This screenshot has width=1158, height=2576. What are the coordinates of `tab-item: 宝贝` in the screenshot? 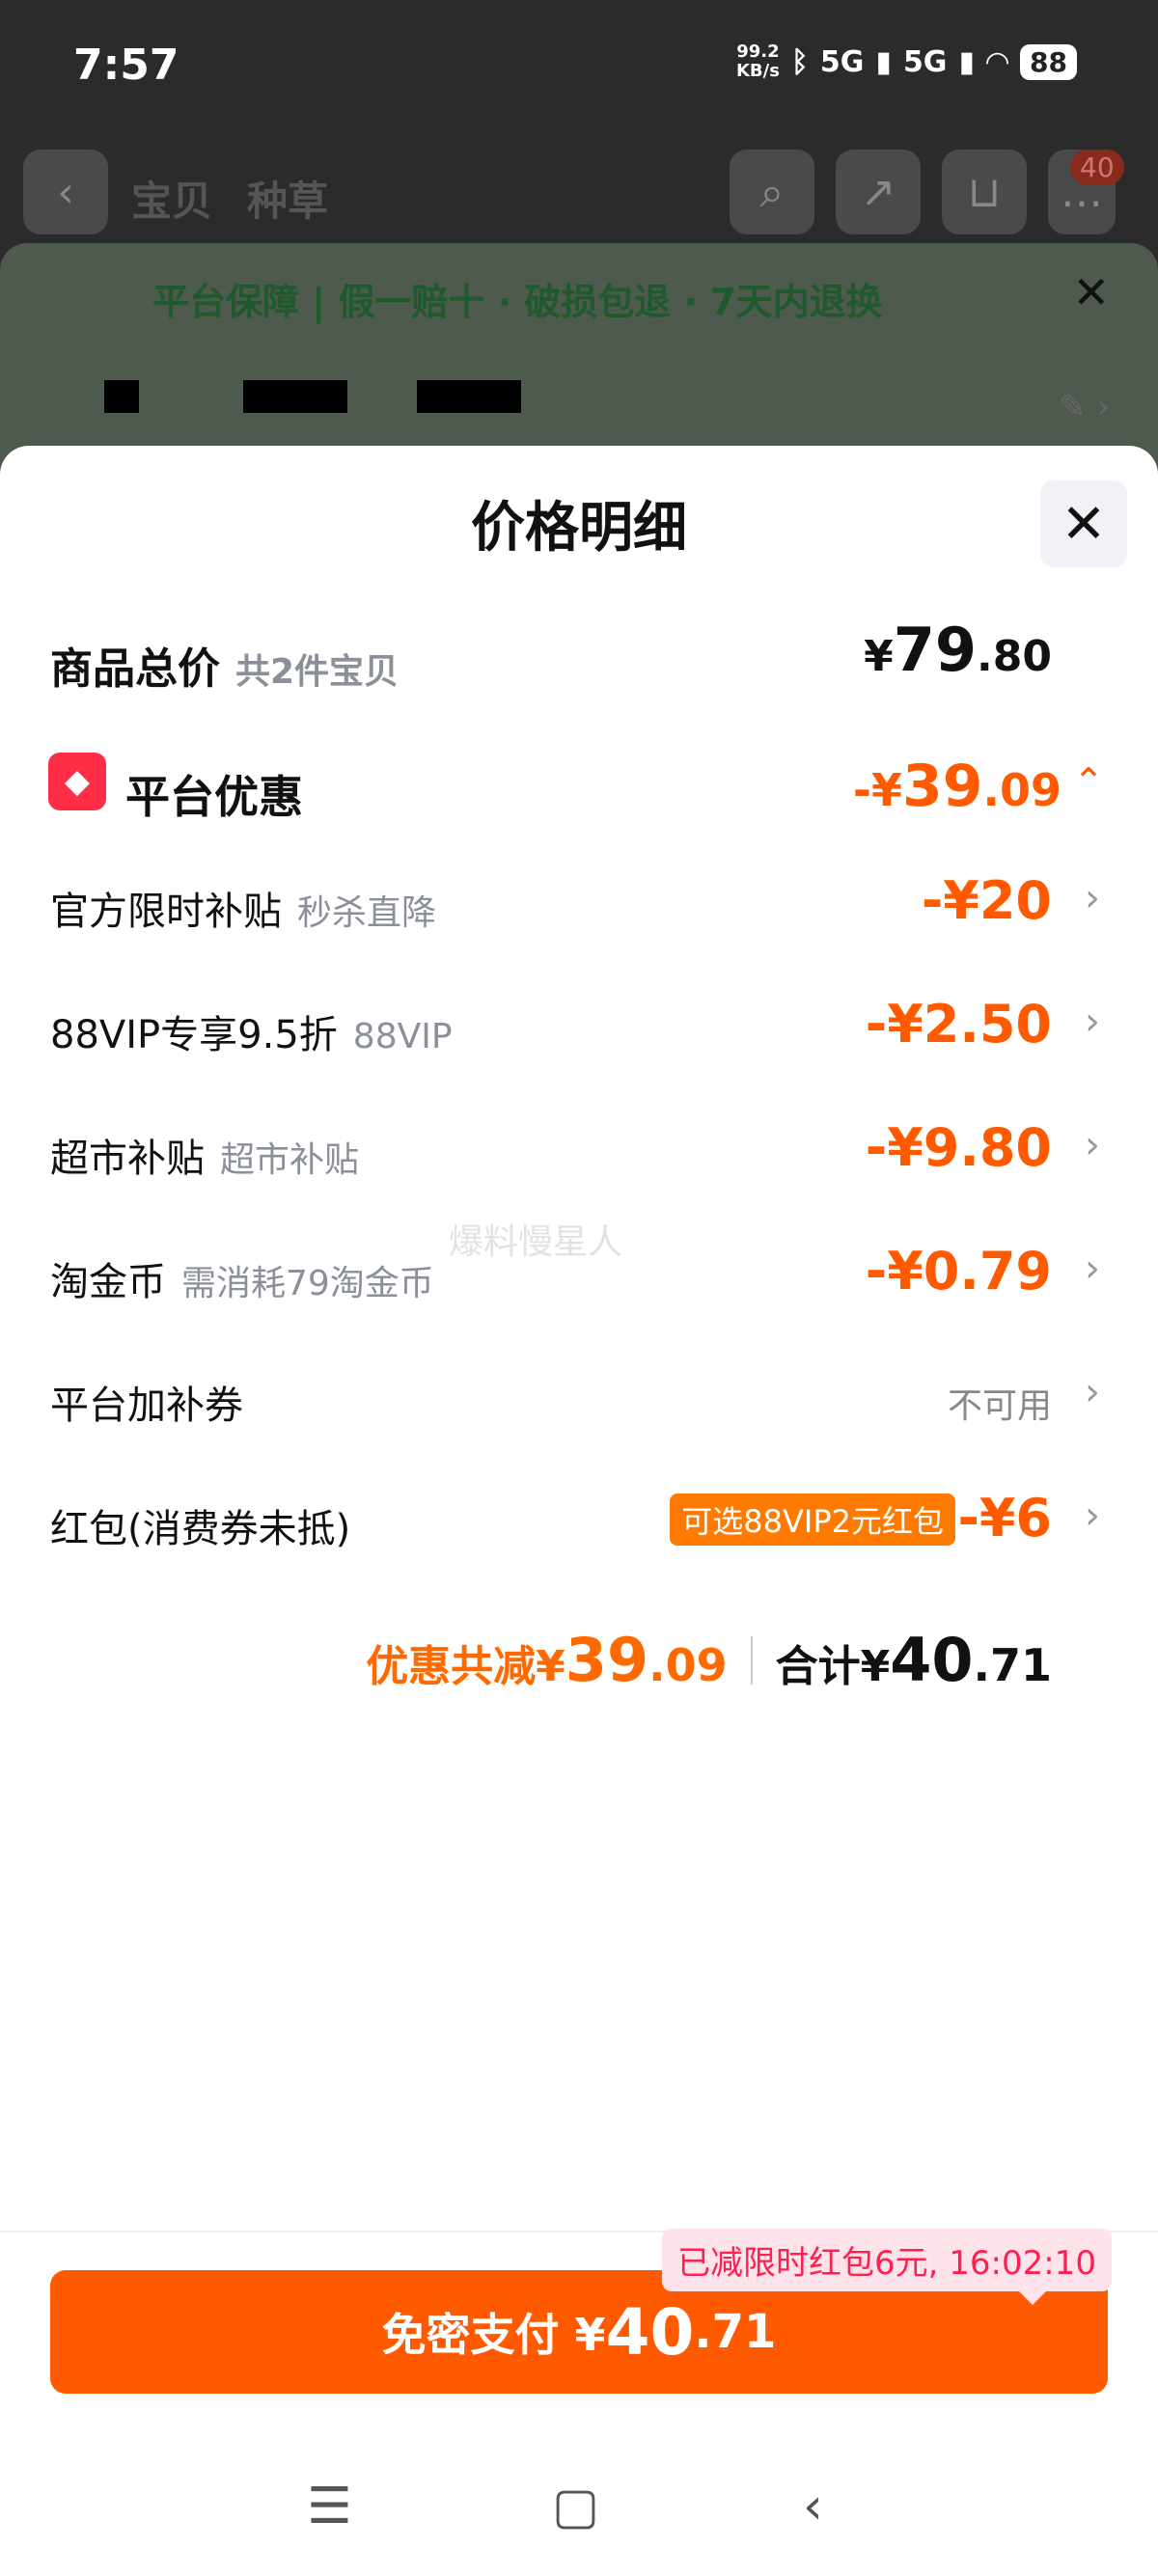 It's located at (171, 199).